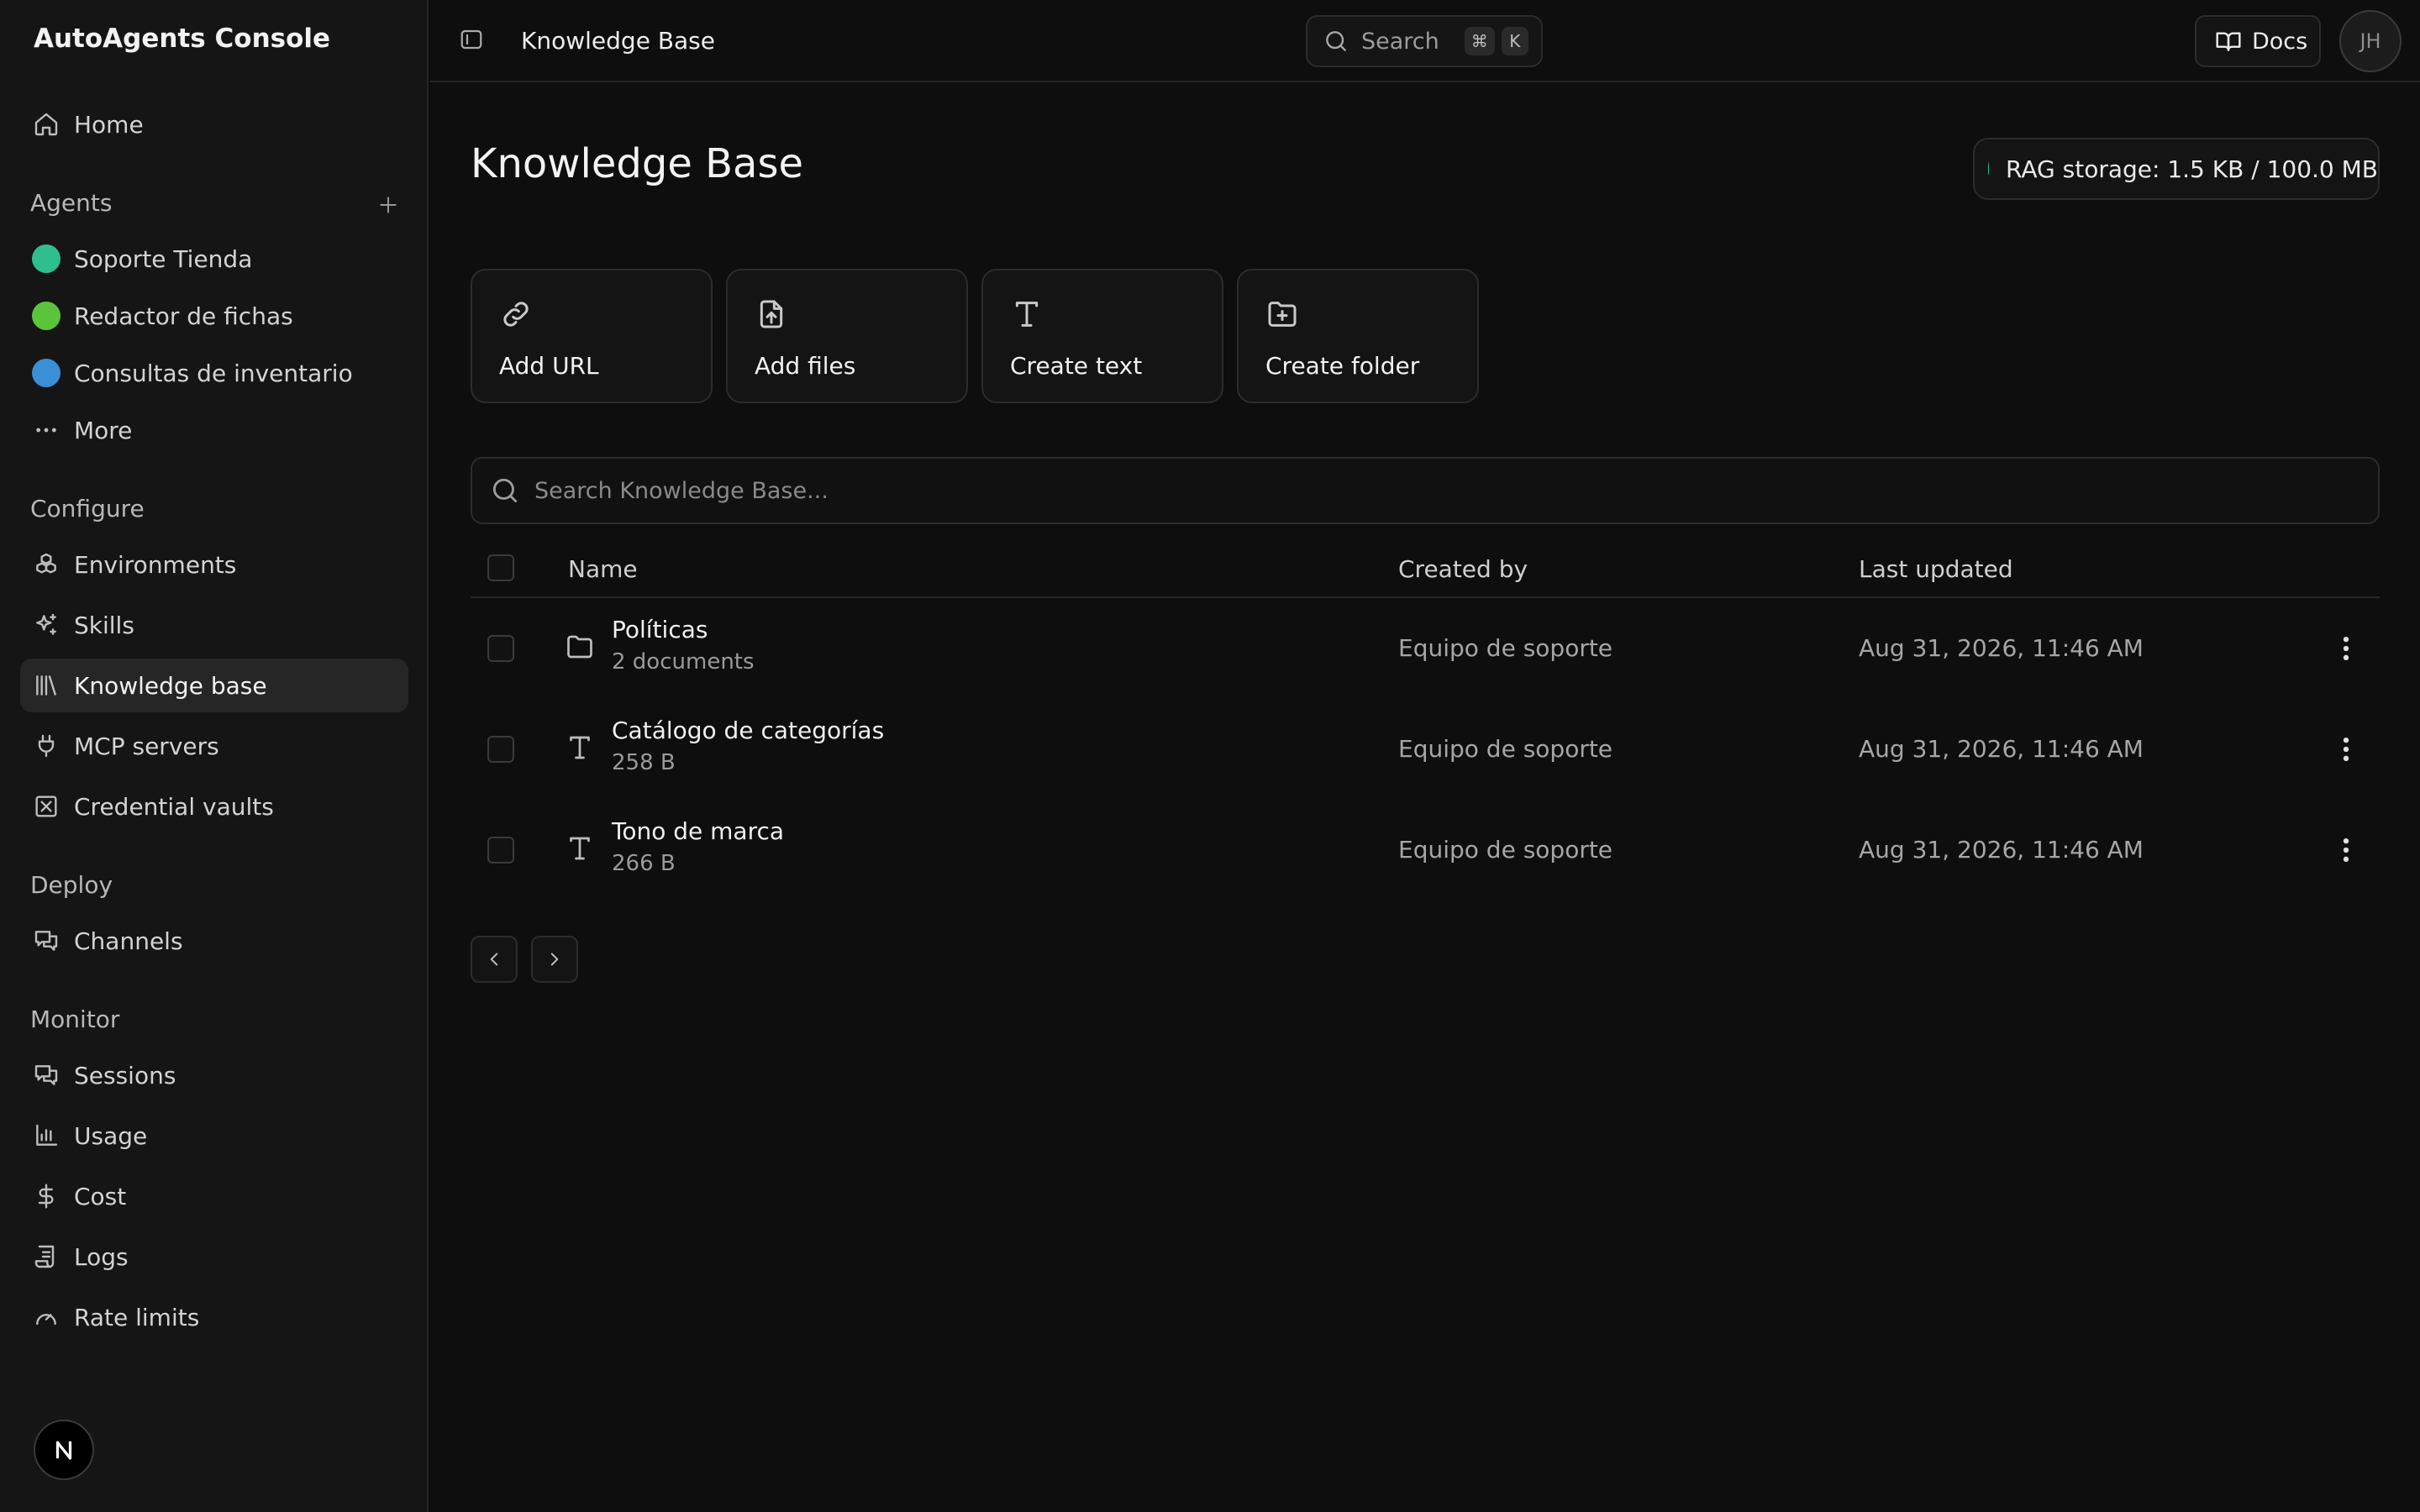  What do you see at coordinates (155, 564) in the screenshot?
I see `sidebar-item-label: Environments` at bounding box center [155, 564].